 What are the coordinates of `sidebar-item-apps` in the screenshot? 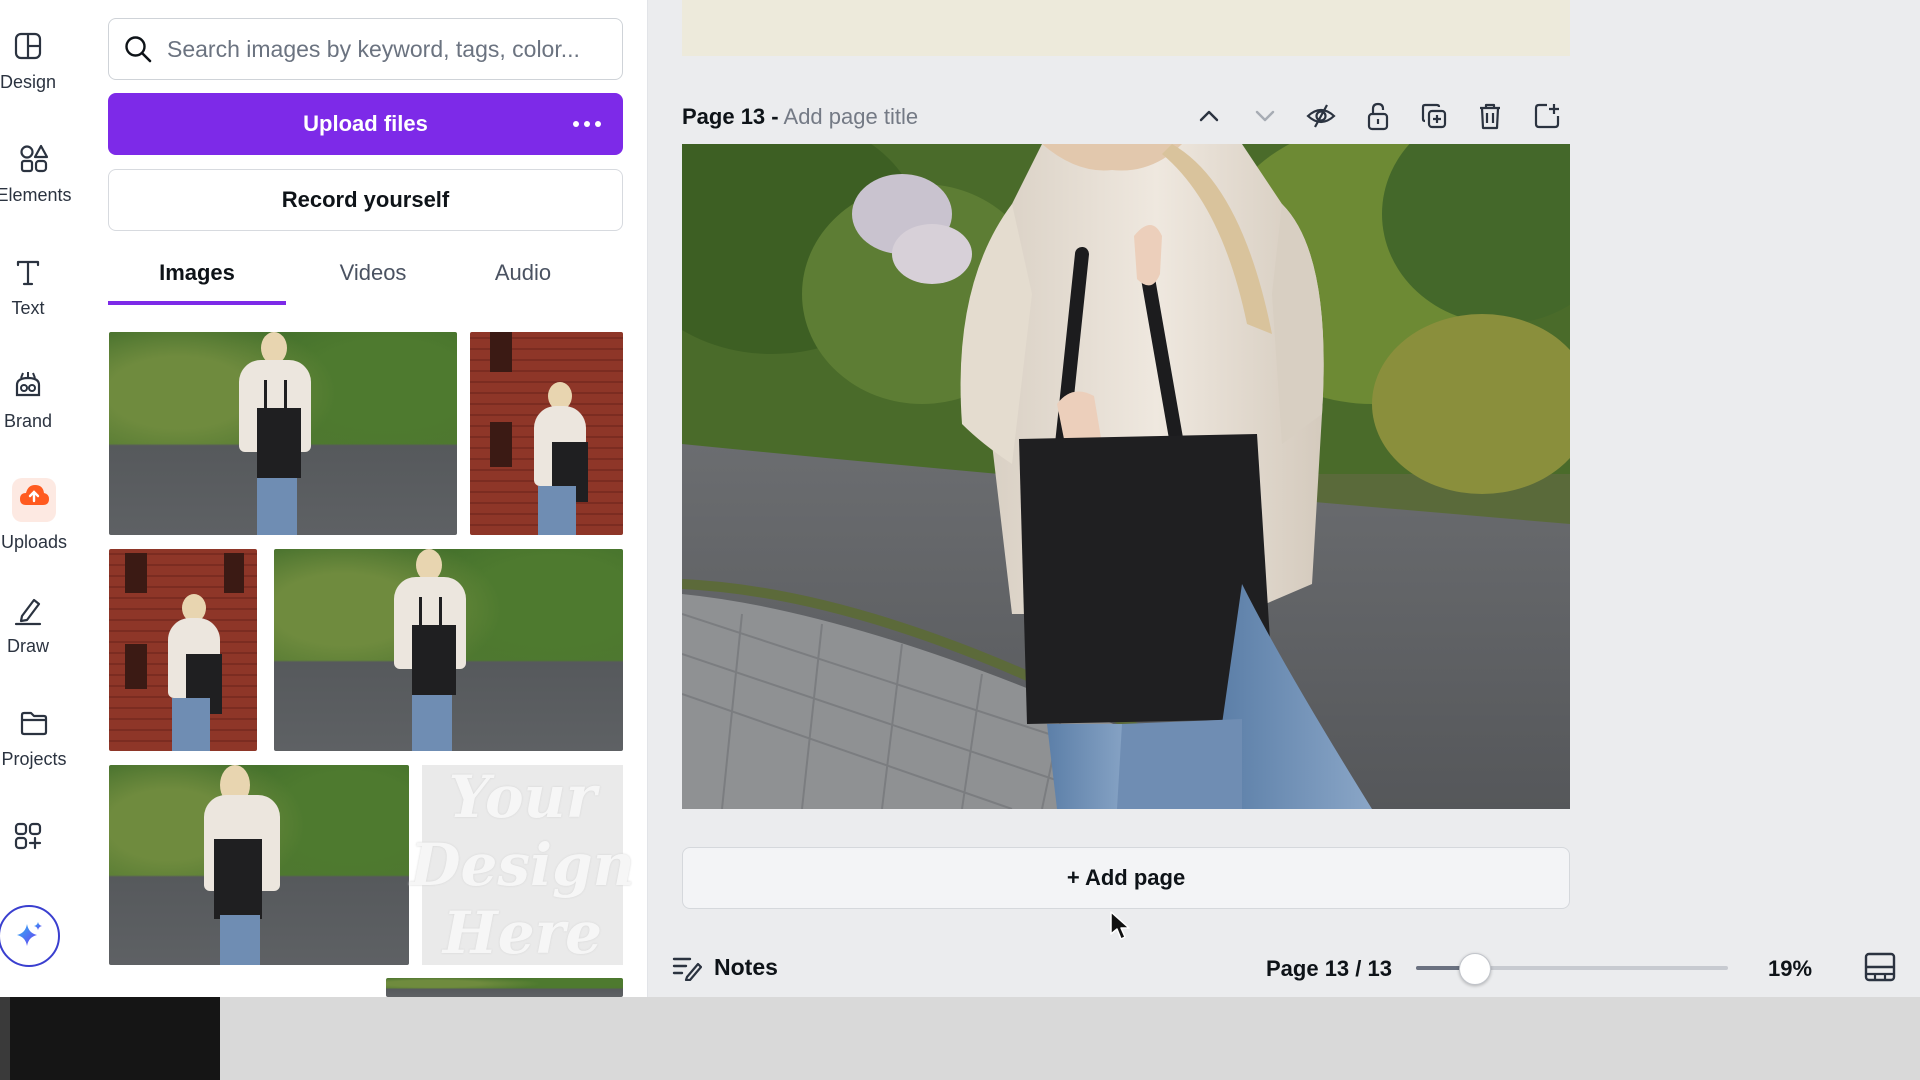 It's located at (39, 841).